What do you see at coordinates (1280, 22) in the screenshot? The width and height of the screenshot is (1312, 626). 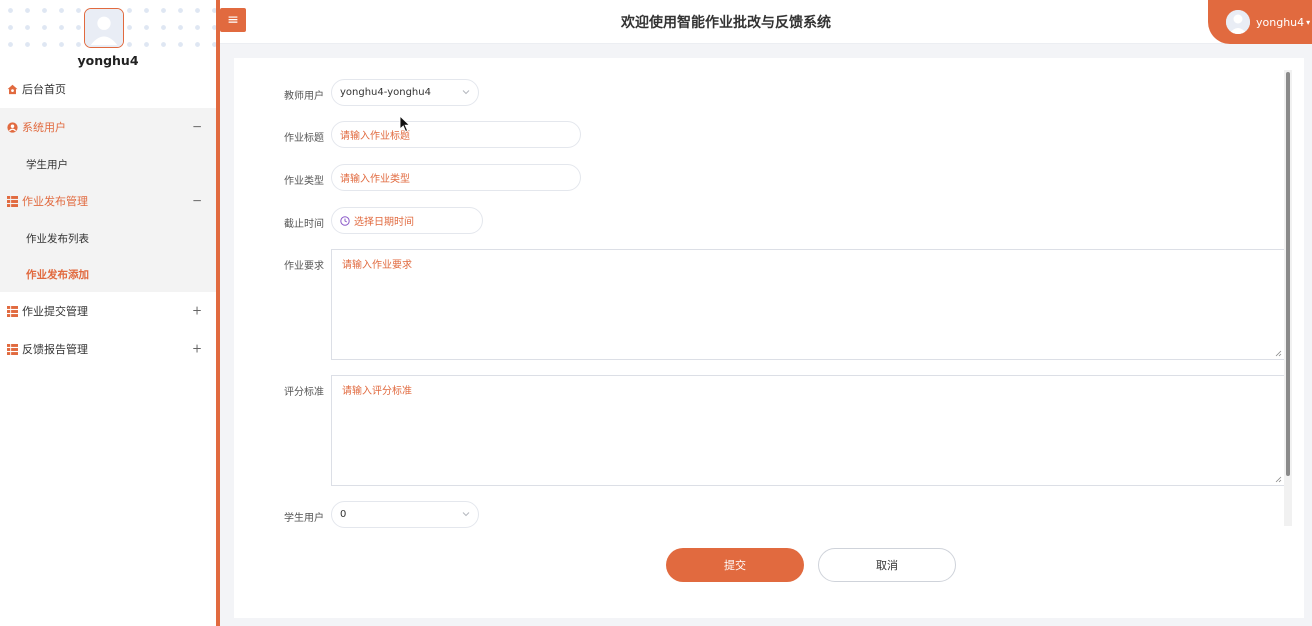 I see `header-username: yonghu4` at bounding box center [1280, 22].